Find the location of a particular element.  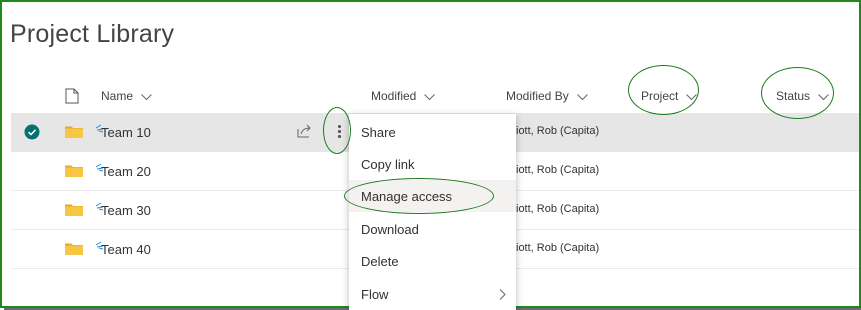

column-header-project-label: Project is located at coordinates (660, 96).